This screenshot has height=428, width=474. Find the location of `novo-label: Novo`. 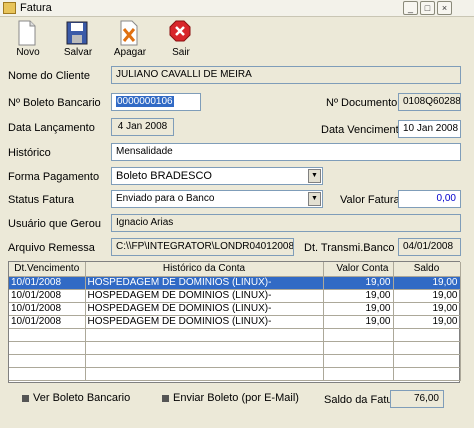

novo-label: Novo is located at coordinates (28, 52).